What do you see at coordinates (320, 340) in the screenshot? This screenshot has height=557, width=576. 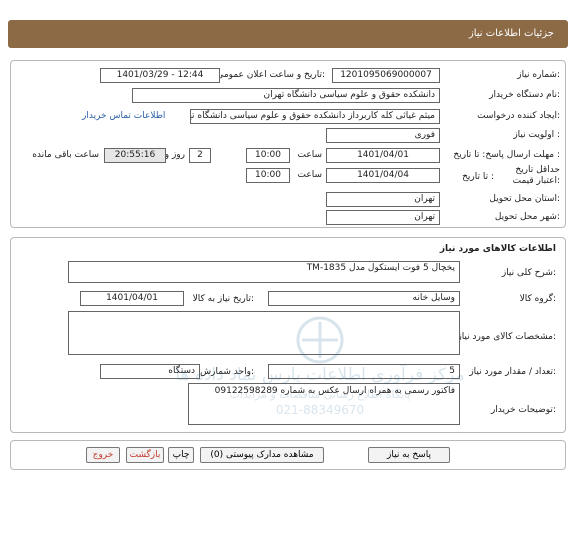 I see `watermark-logo` at bounding box center [320, 340].